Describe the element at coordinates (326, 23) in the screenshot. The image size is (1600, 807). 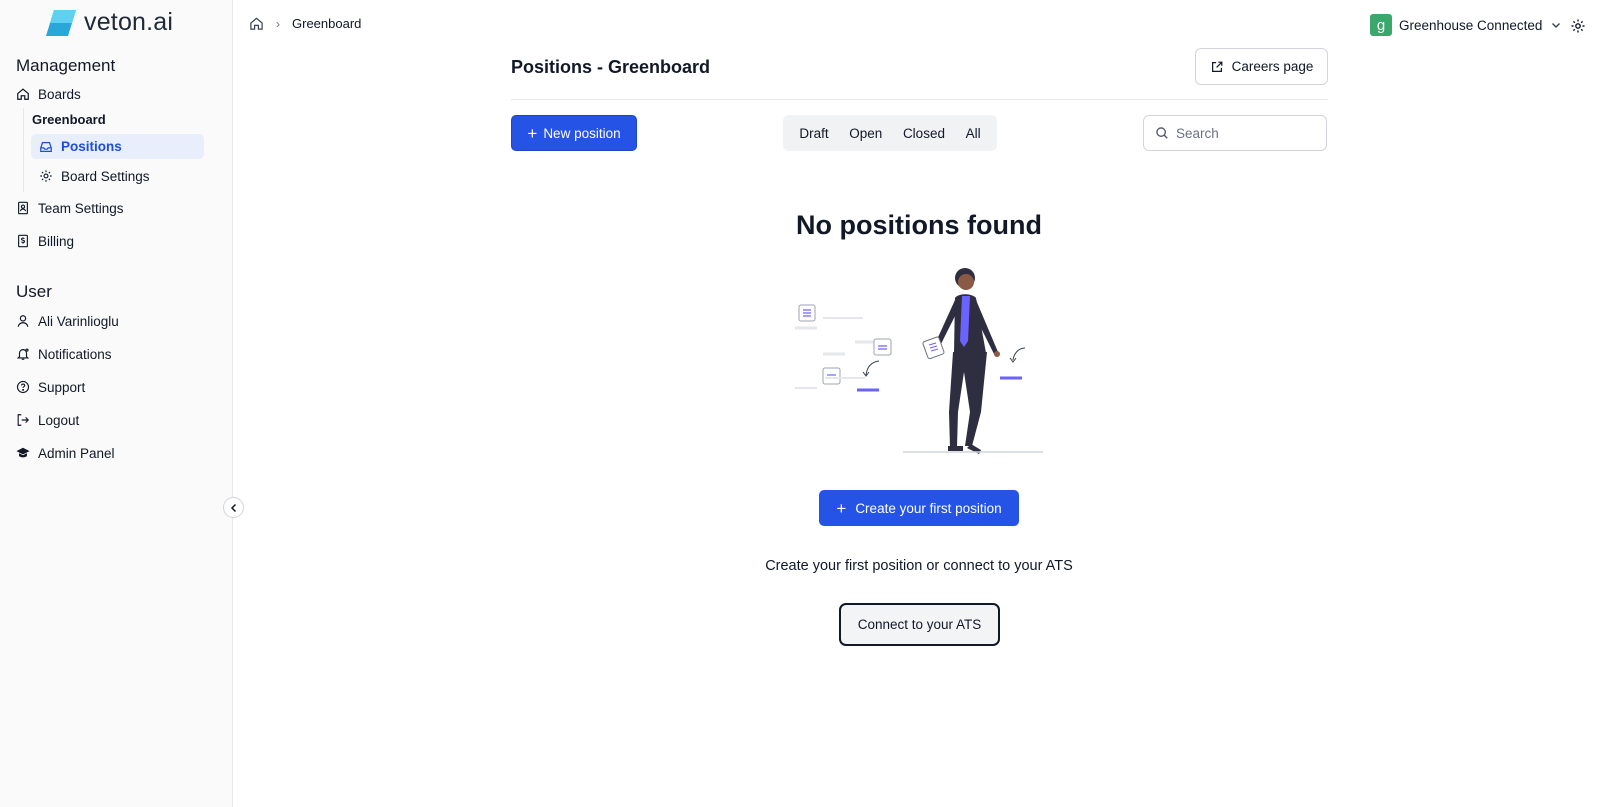
I see `breadcrumb-current: Greenboard` at that location.